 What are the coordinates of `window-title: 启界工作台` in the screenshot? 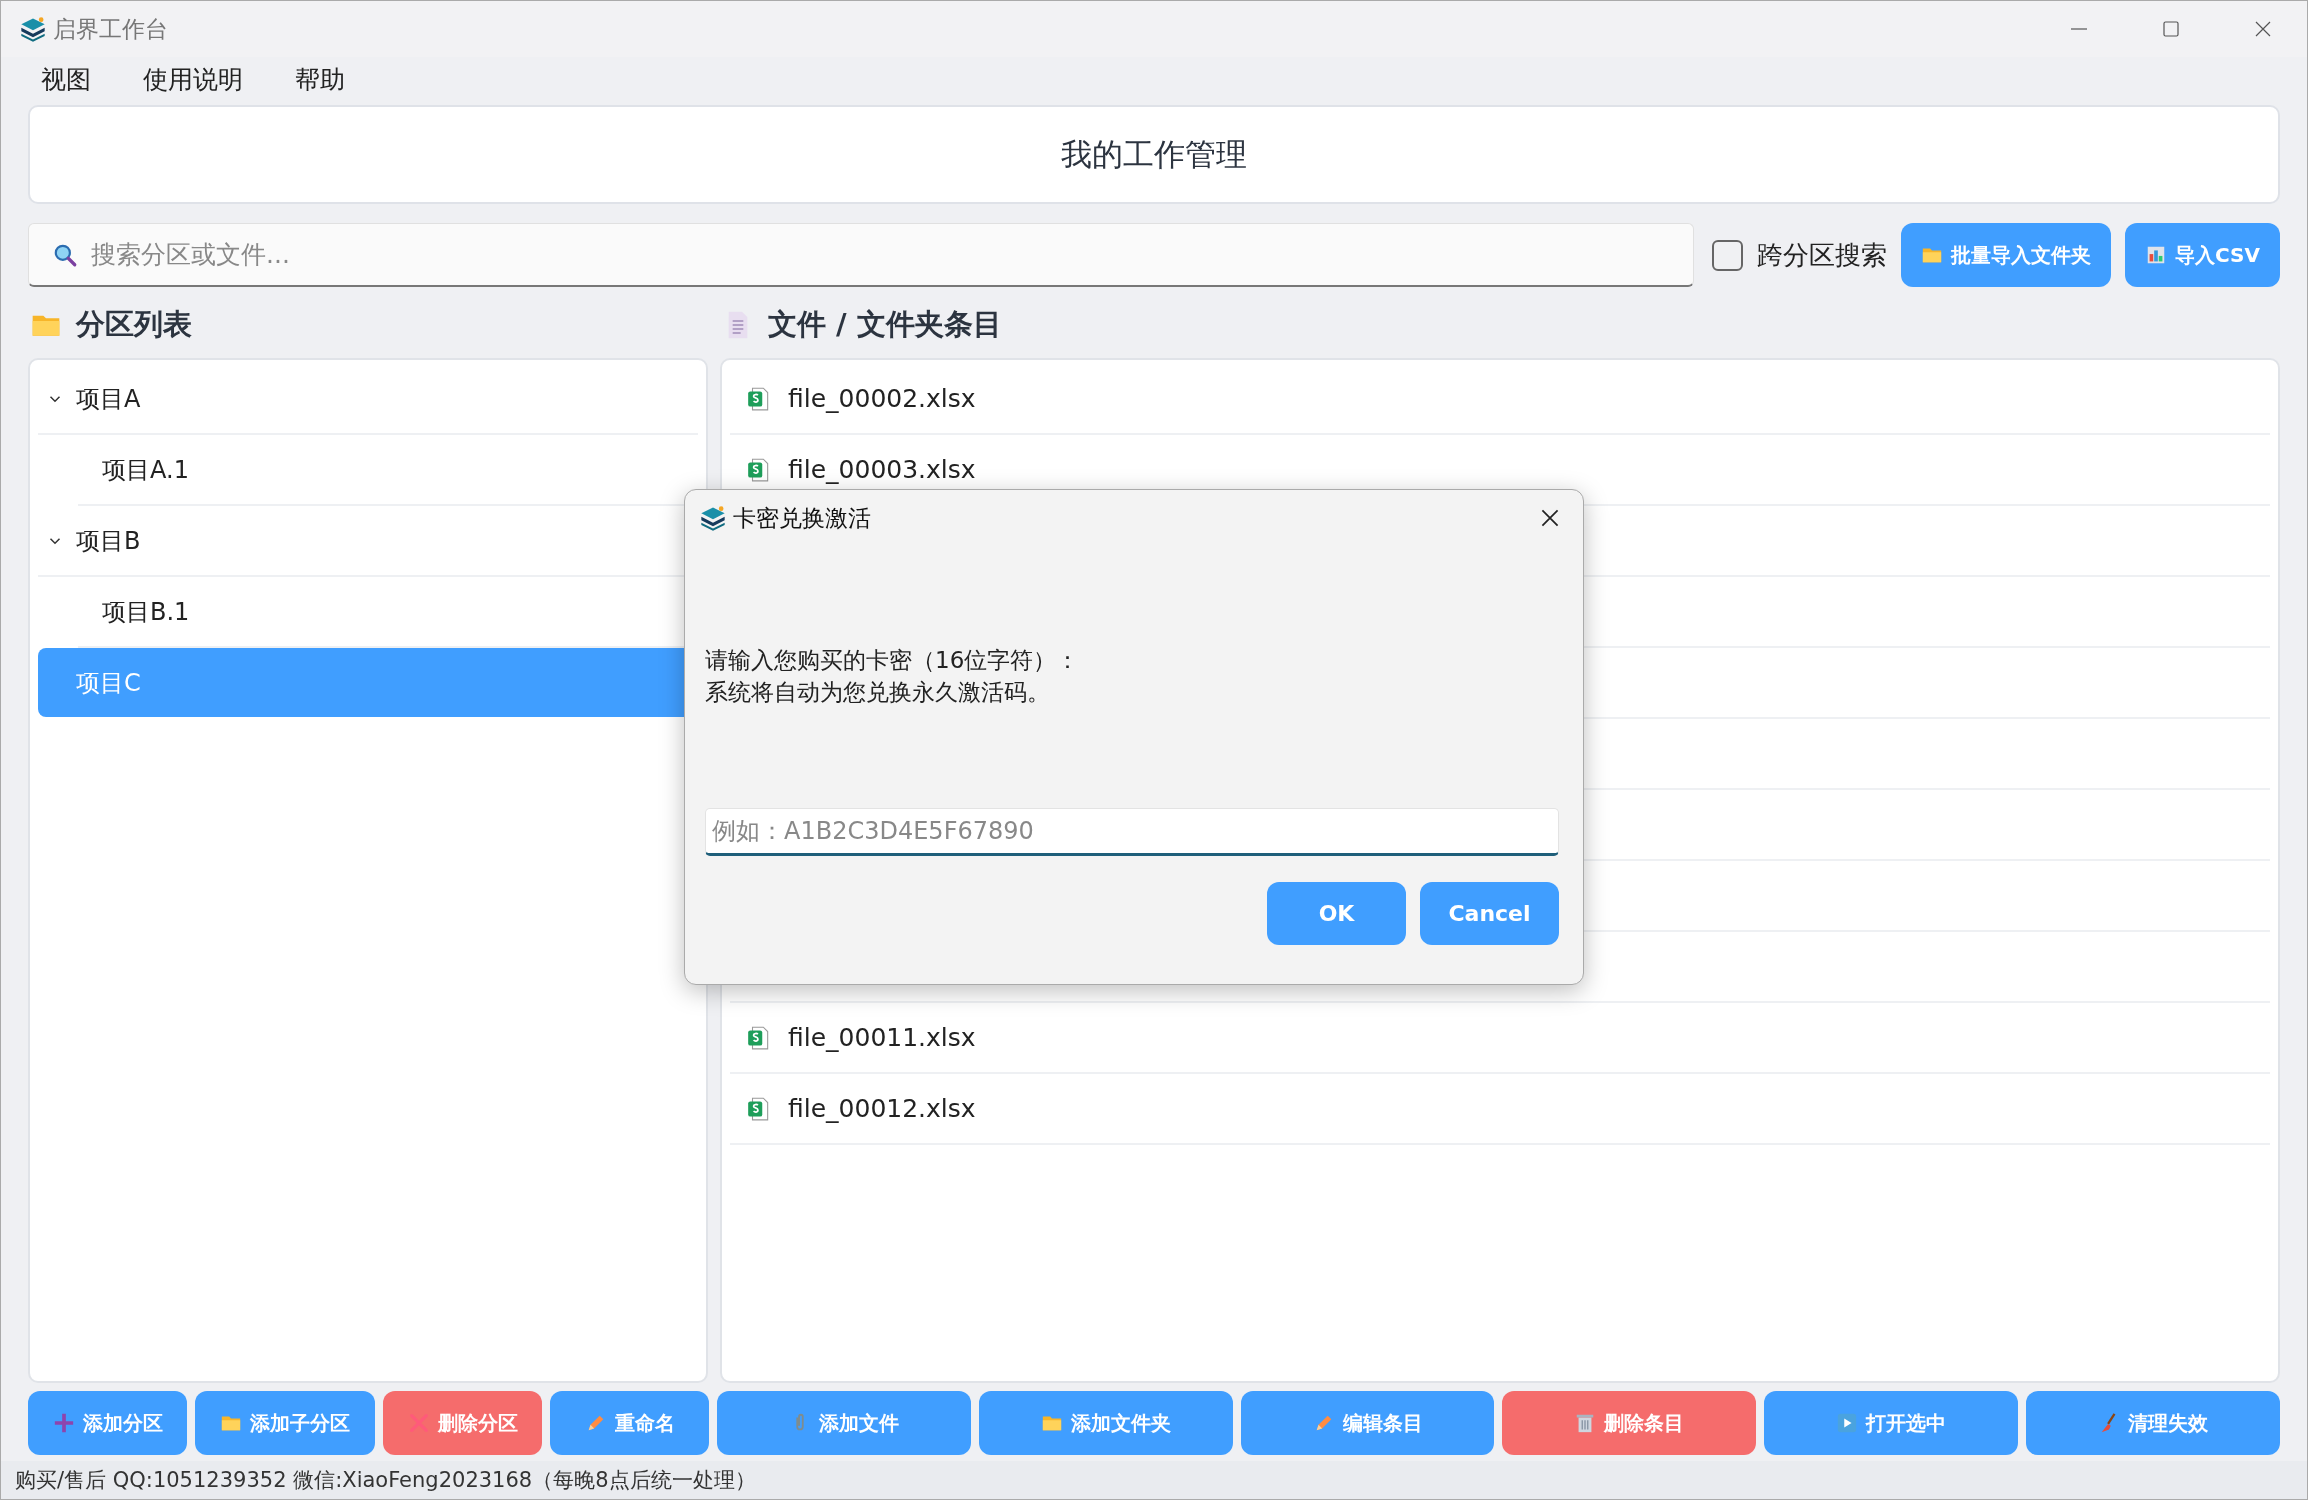 It's located at (110, 29).